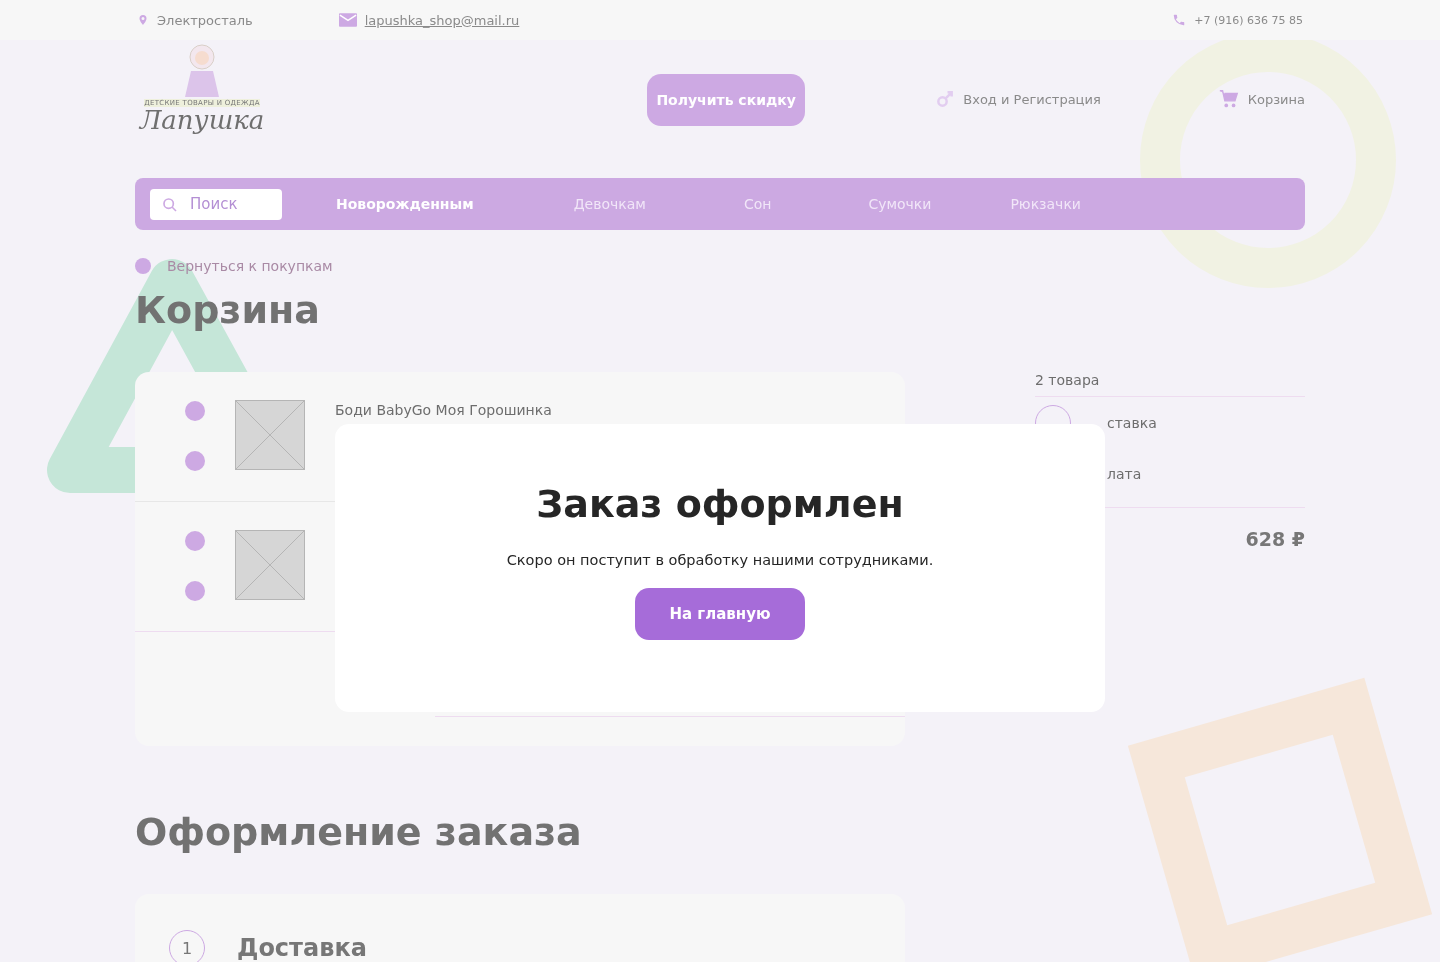 The width and height of the screenshot is (1440, 962). I want to click on home-button: На главную, so click(720, 614).